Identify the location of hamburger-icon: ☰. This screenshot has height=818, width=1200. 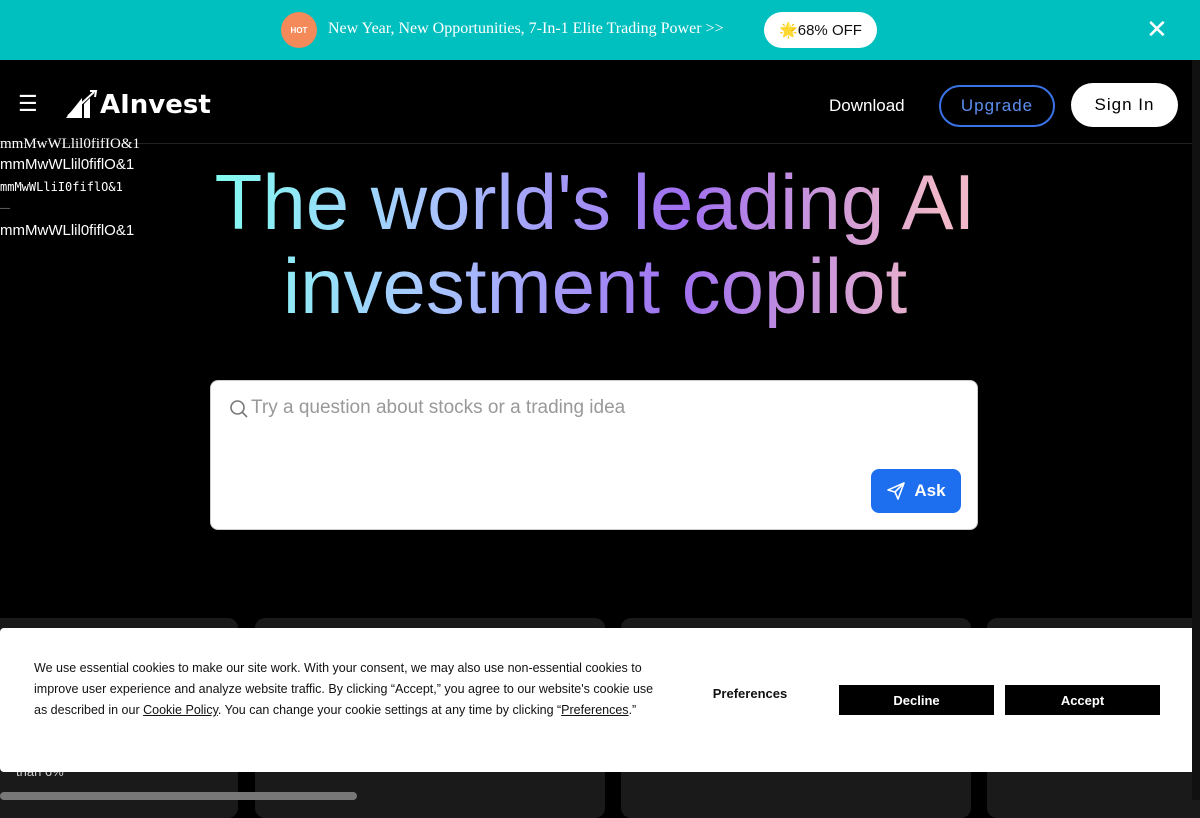
(28, 104).